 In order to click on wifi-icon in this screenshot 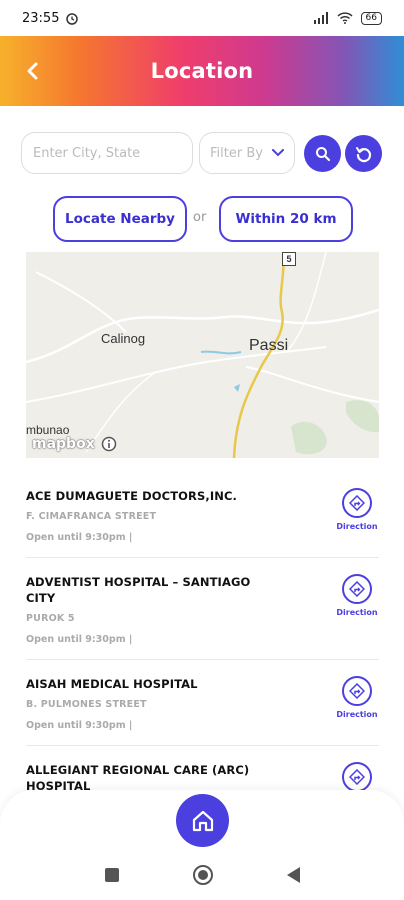, I will do `click(345, 18)`.